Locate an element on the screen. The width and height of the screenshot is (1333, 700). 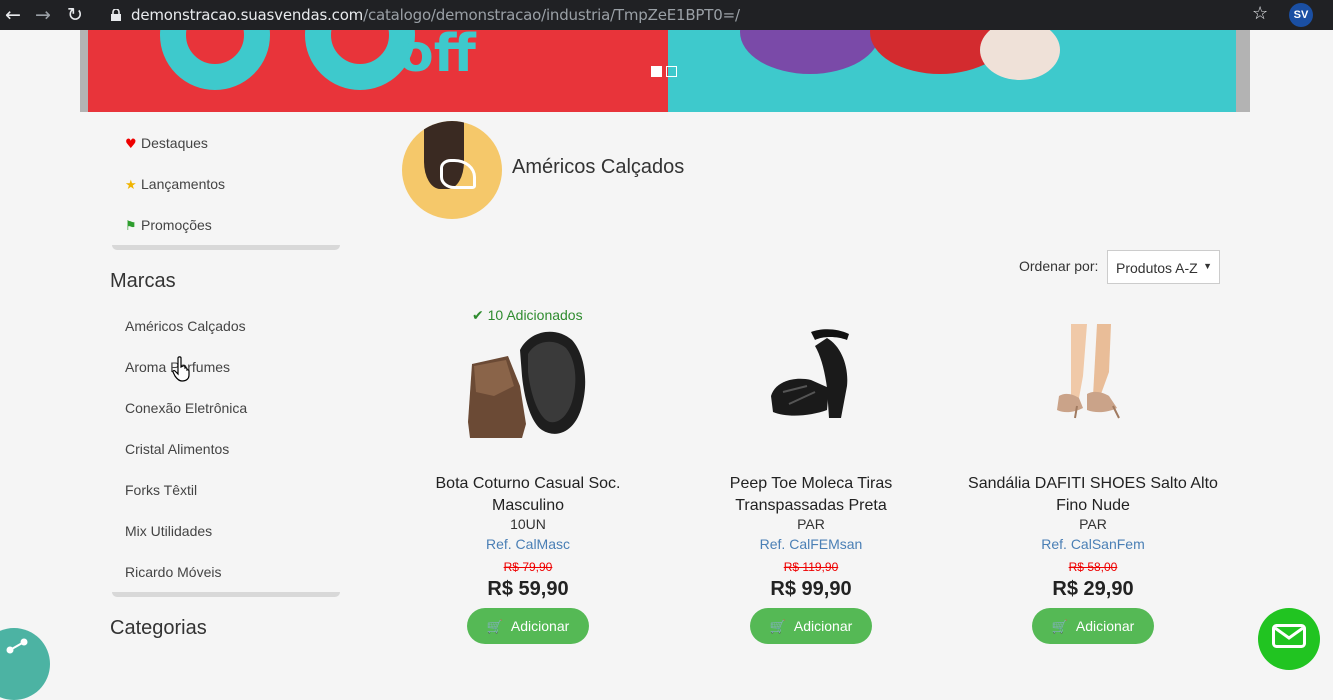
price: R$ 99,90 is located at coordinates (811, 589).